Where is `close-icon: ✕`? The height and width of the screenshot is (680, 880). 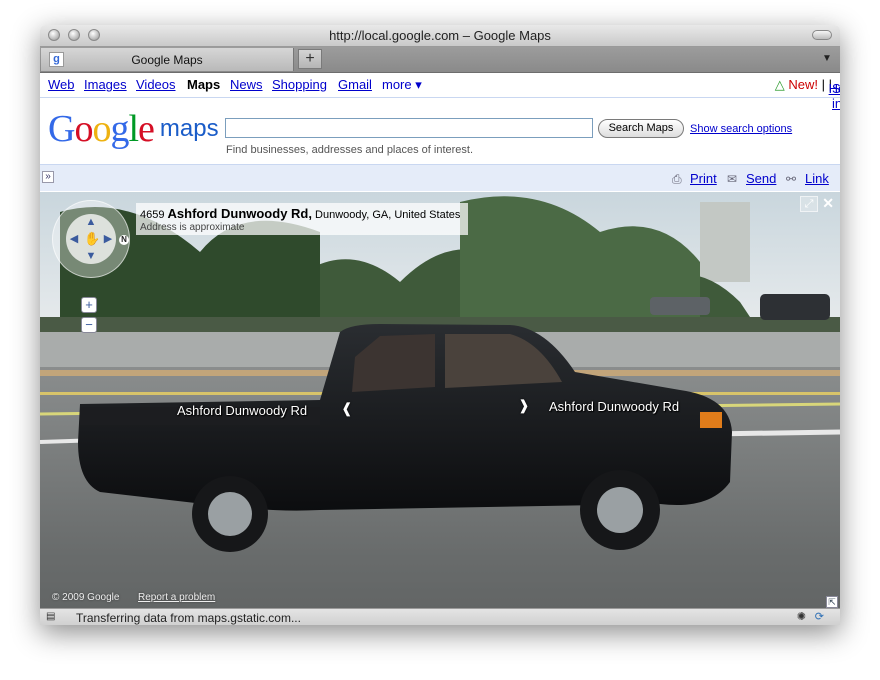 close-icon: ✕ is located at coordinates (828, 203).